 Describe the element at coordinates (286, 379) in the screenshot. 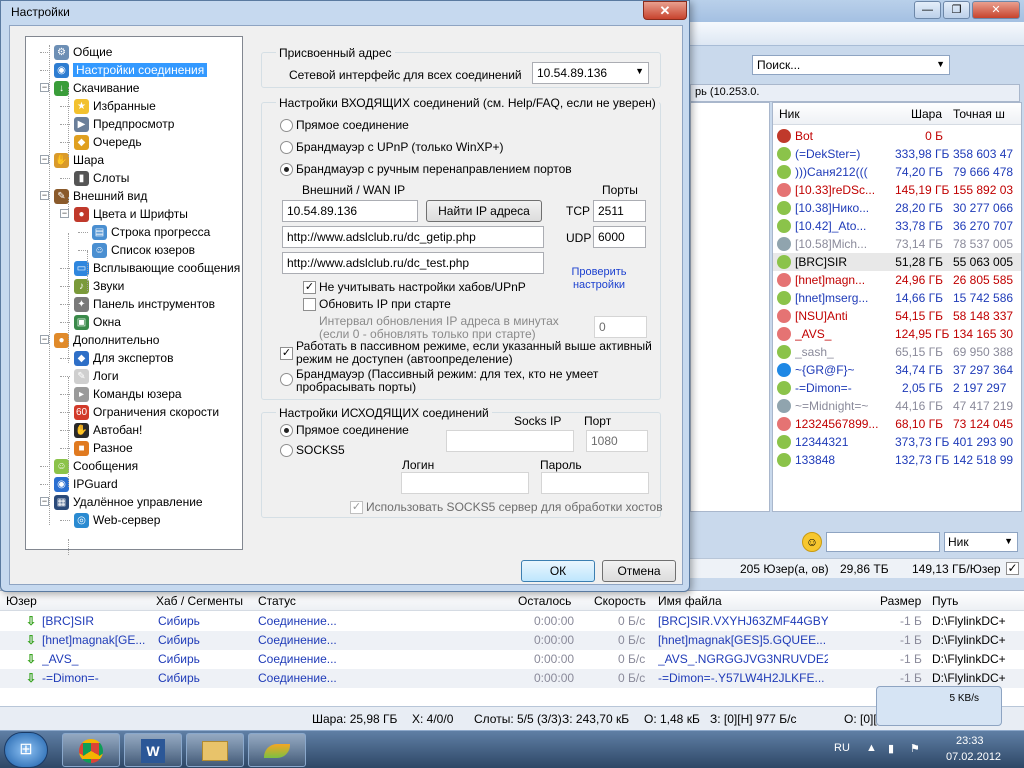

I see `incoming-passive-radio` at that location.